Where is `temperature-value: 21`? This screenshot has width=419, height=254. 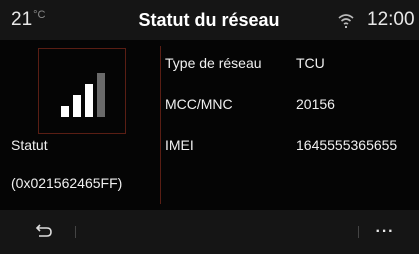
temperature-value: 21 is located at coordinates (22, 19).